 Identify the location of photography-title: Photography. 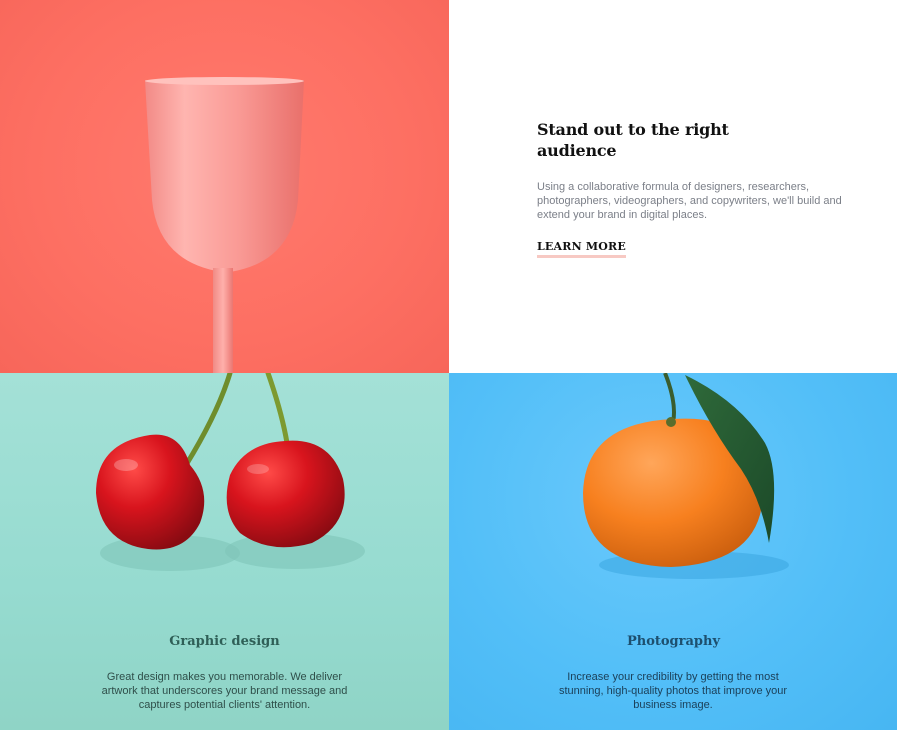
(673, 641).